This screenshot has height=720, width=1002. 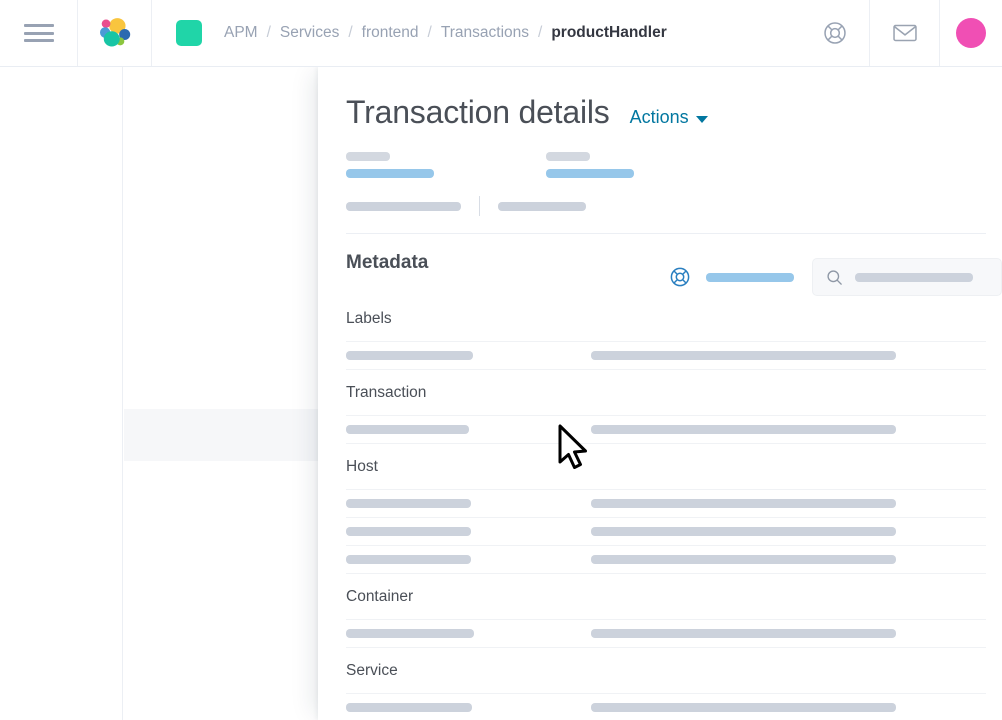 I want to click on section-label: Transaction, so click(x=386, y=393).